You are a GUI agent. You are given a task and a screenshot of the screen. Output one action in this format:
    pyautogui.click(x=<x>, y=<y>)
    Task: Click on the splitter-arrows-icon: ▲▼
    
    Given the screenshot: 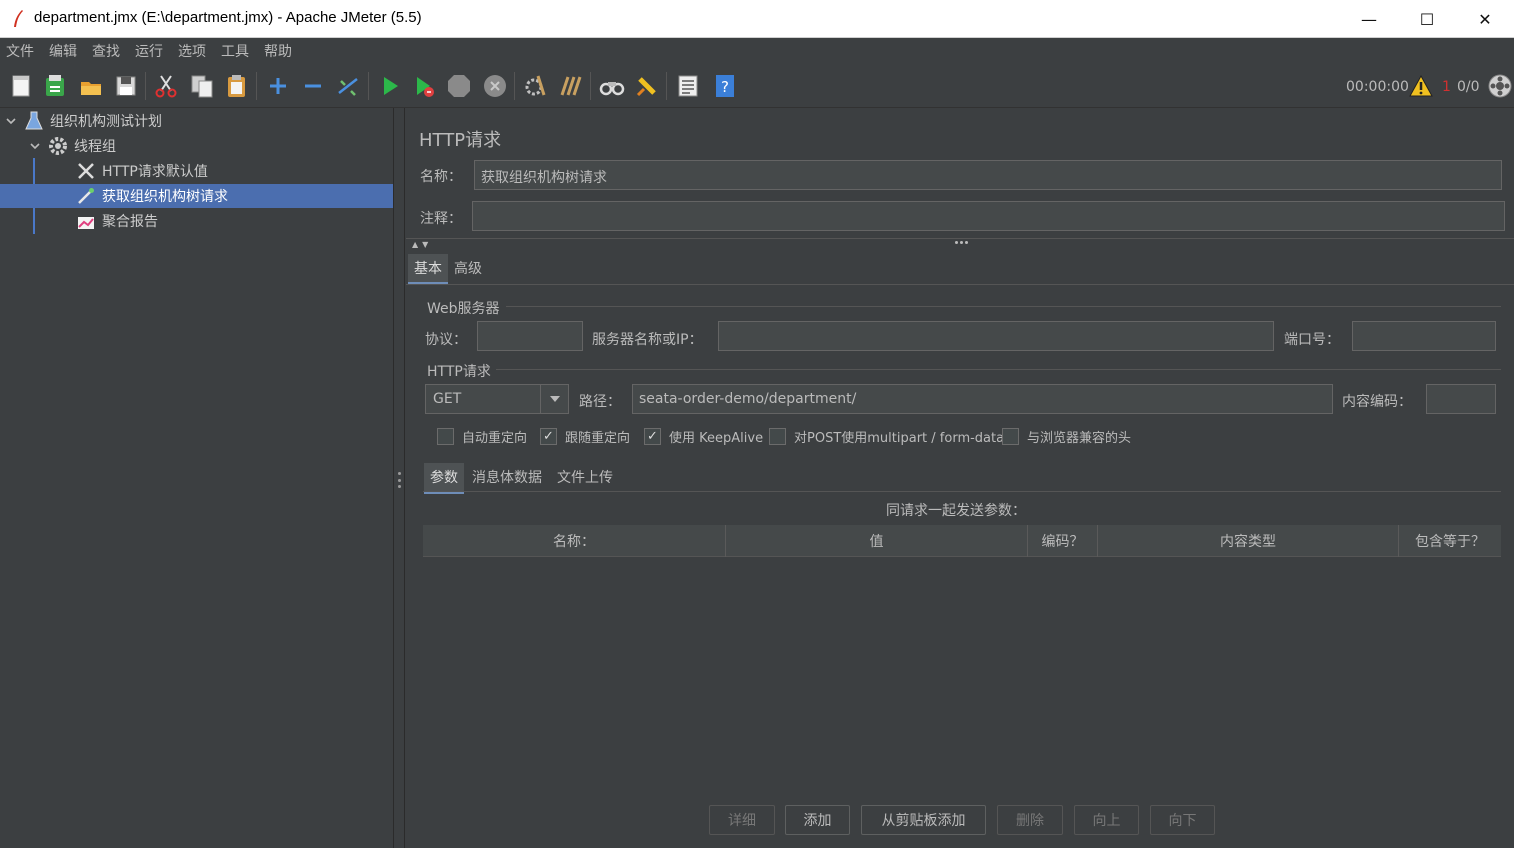 What is the action you would take?
    pyautogui.click(x=422, y=244)
    